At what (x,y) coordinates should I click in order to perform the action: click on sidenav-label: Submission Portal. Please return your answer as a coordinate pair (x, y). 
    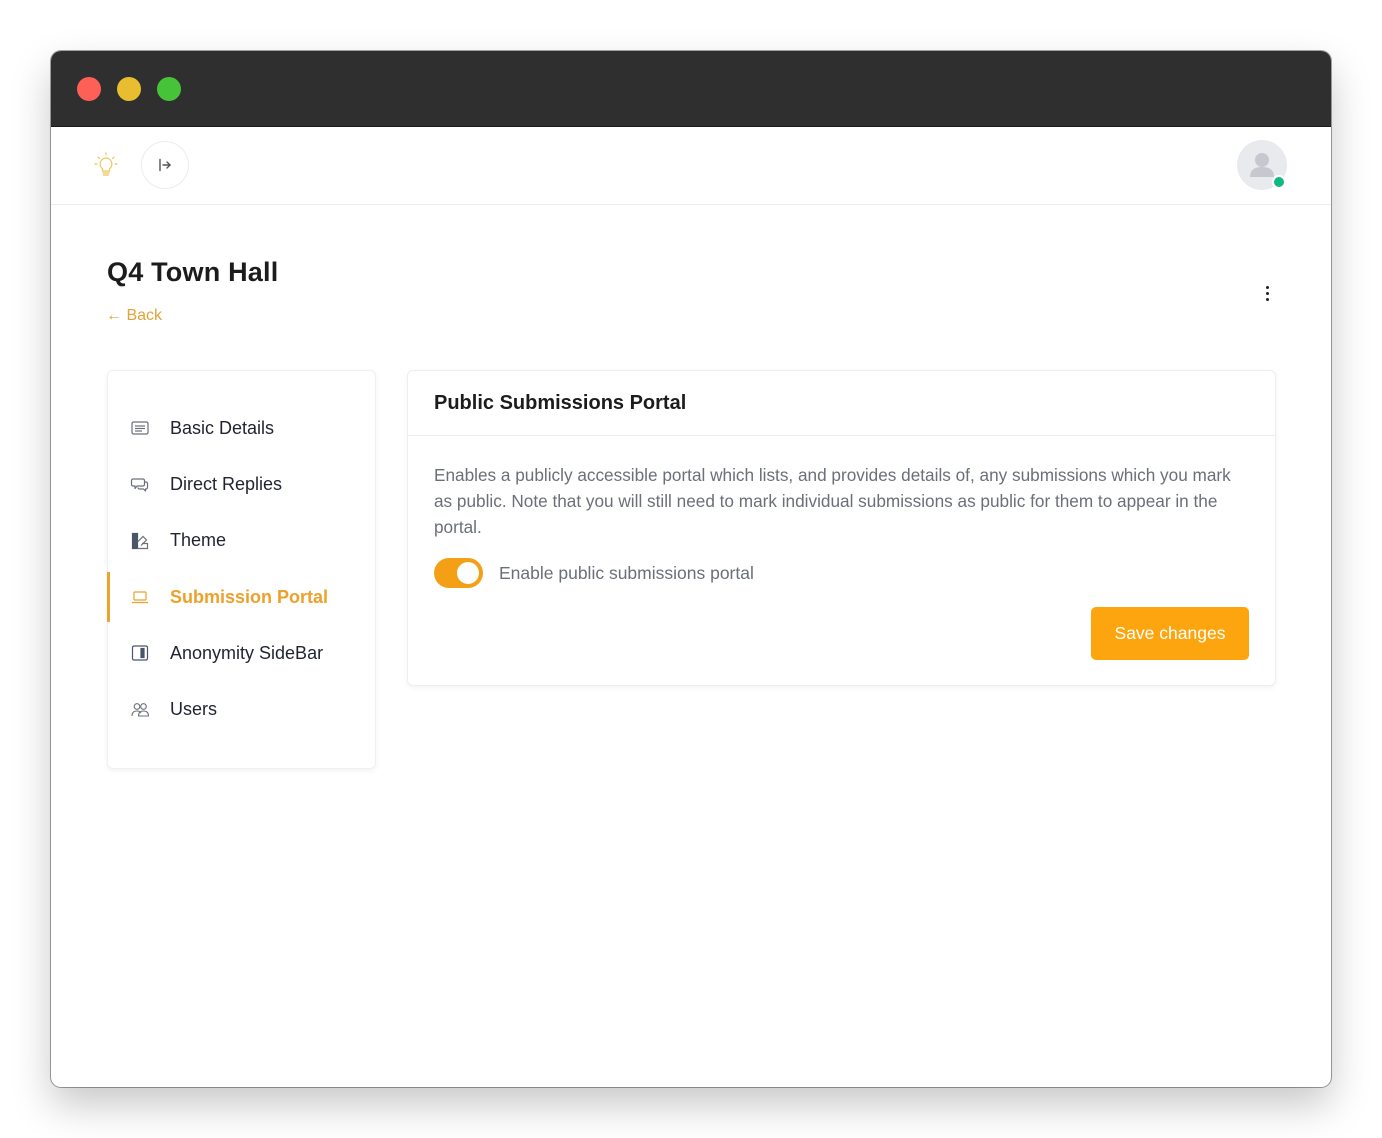
    Looking at the image, I should click on (249, 596).